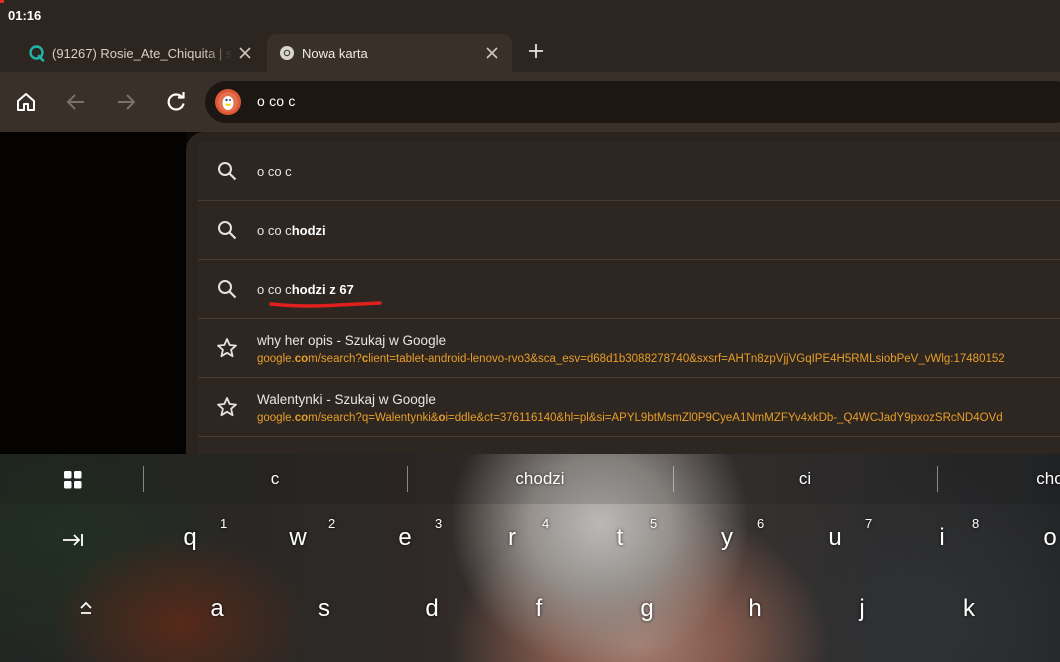 This screenshot has width=1060, height=662. What do you see at coordinates (431, 609) in the screenshot?
I see `key-d: d` at bounding box center [431, 609].